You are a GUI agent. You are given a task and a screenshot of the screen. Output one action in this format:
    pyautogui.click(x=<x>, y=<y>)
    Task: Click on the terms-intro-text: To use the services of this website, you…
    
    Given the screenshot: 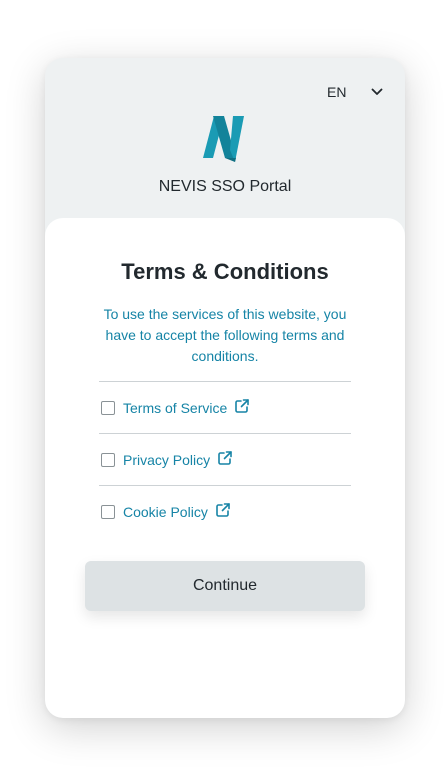 What is the action you would take?
    pyautogui.click(x=225, y=335)
    